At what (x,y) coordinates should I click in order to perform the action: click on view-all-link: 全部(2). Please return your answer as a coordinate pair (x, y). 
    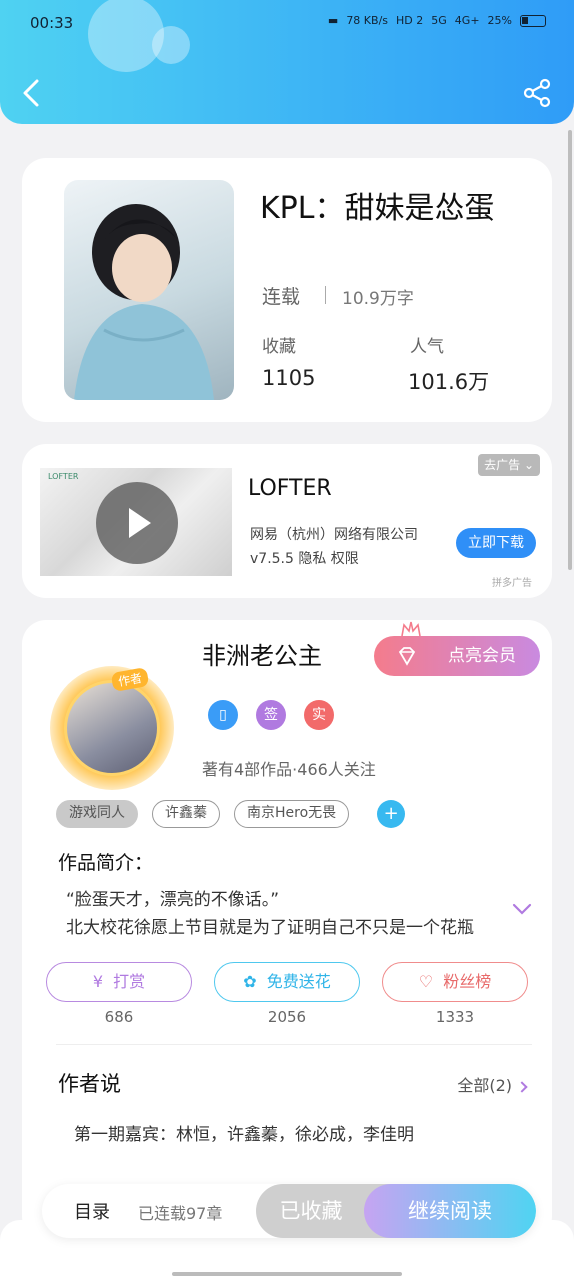
    Looking at the image, I should click on (492, 1084).